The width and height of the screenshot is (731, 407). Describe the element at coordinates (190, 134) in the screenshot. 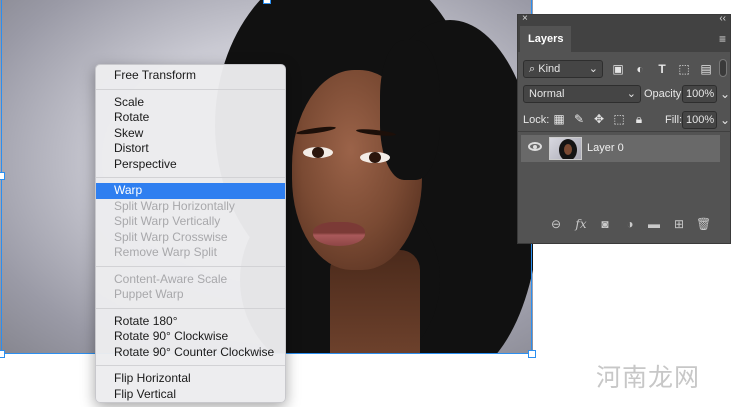

I see `menu-item-skew: Skew` at that location.